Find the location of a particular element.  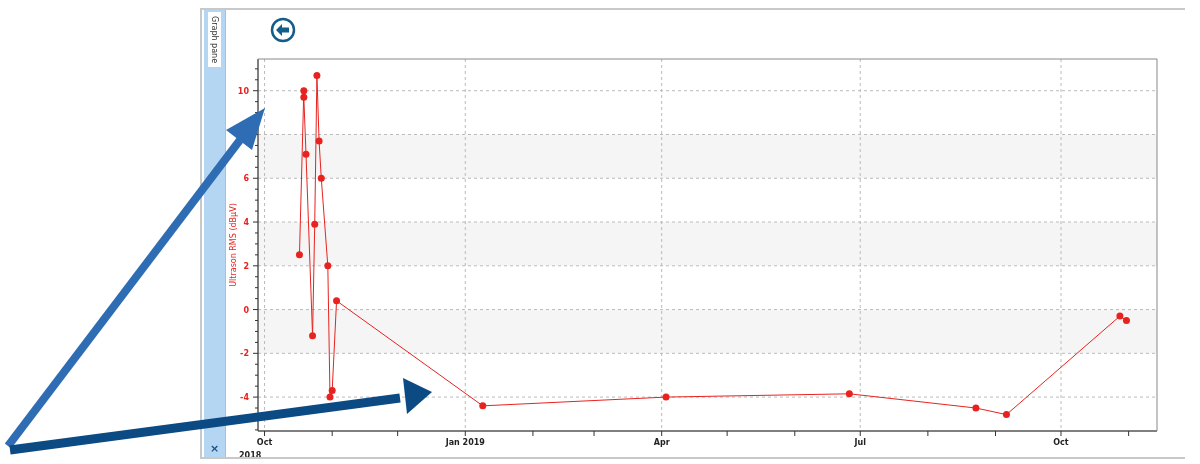

x-tick-label: Jan 2019 is located at coordinates (465, 442).